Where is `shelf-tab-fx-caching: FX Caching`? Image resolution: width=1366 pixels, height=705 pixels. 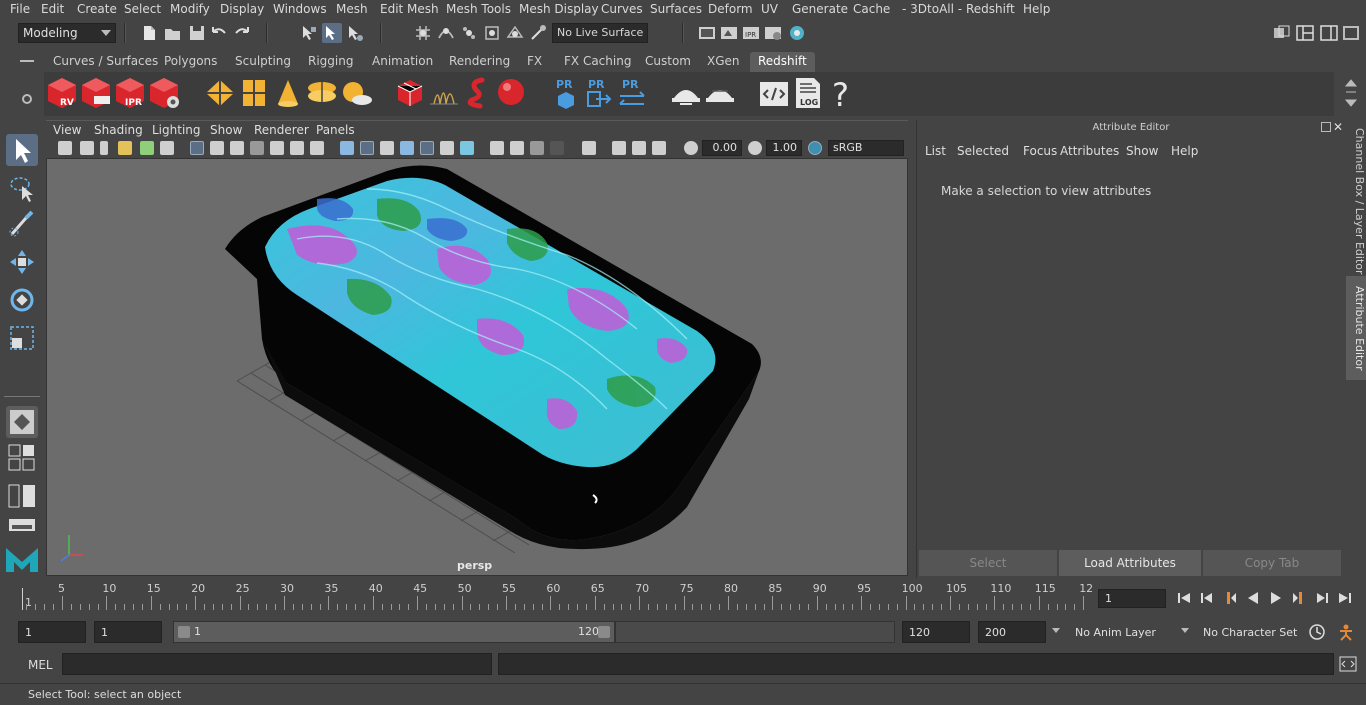 shelf-tab-fx-caching: FX Caching is located at coordinates (597, 62).